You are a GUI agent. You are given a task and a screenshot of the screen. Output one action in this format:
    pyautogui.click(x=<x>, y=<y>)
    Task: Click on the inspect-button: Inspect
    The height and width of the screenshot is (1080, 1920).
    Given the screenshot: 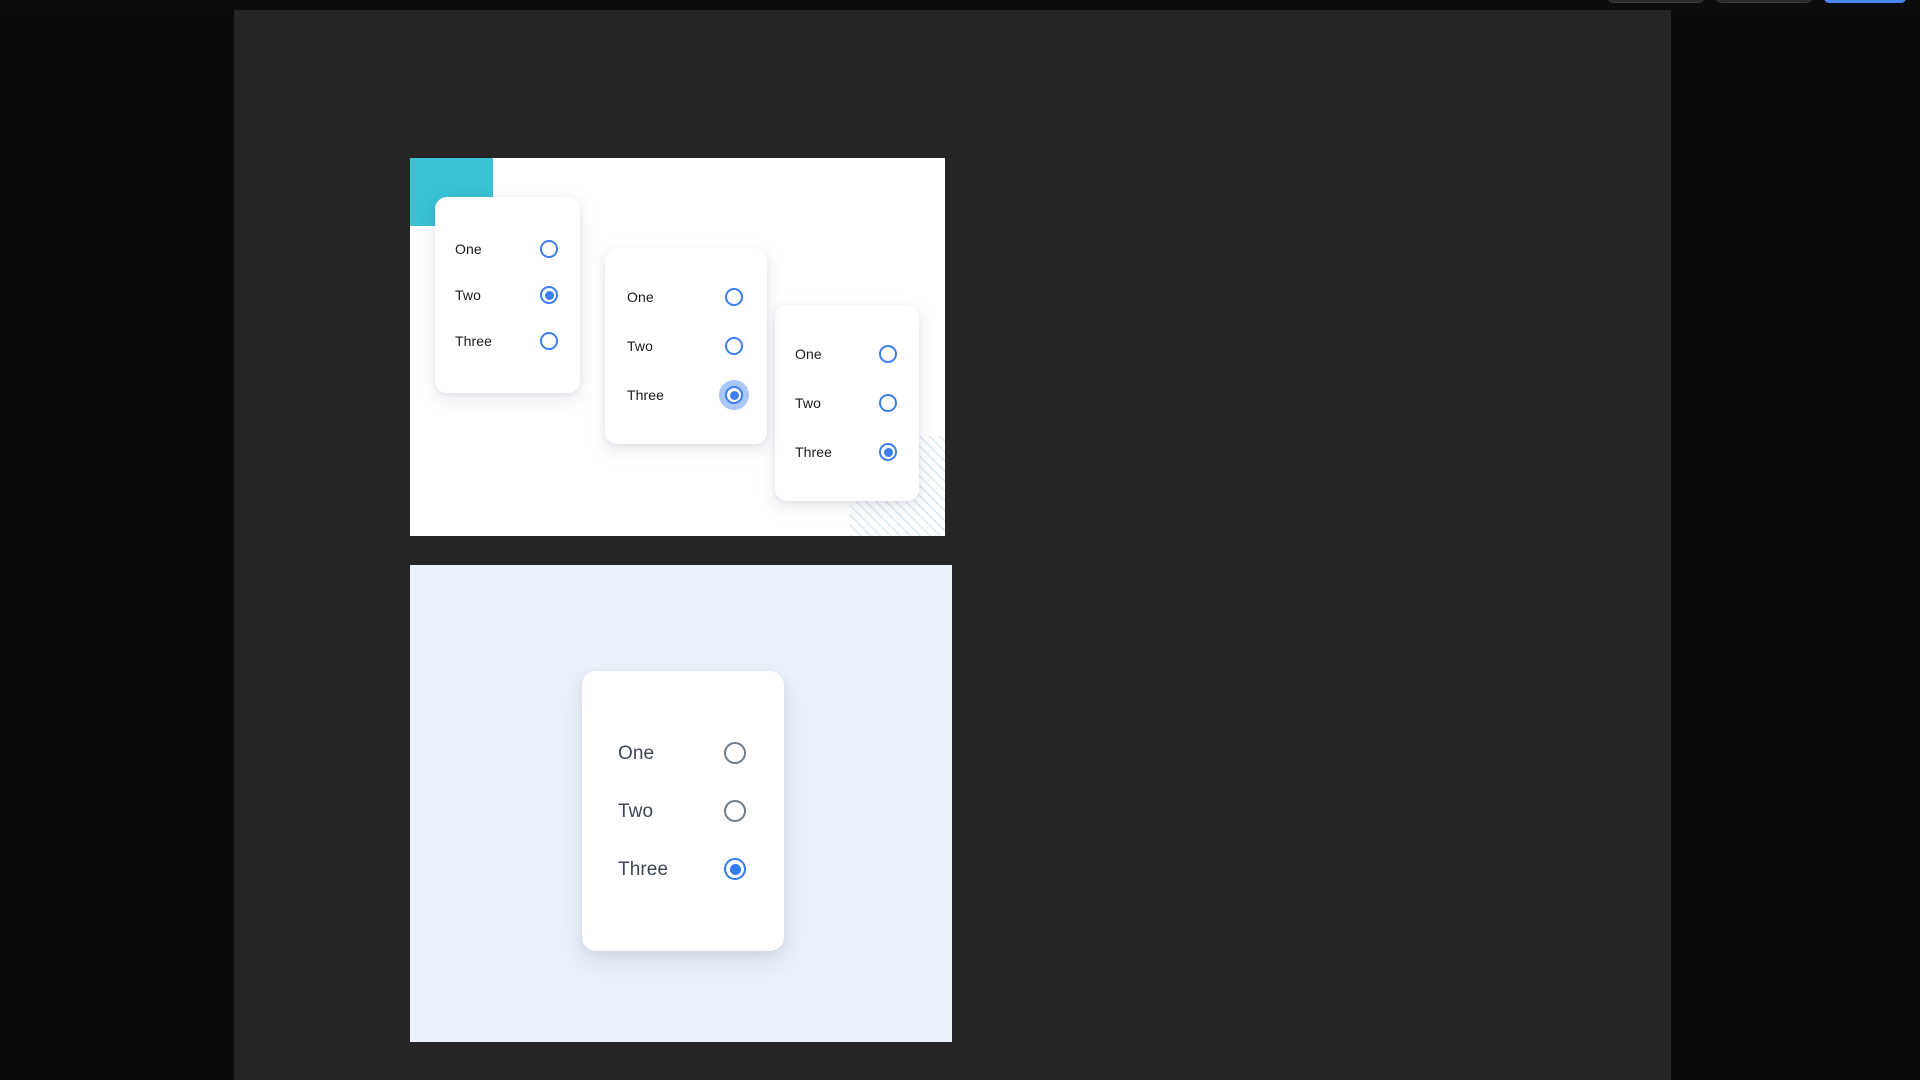 What is the action you would take?
    pyautogui.click(x=1764, y=1)
    